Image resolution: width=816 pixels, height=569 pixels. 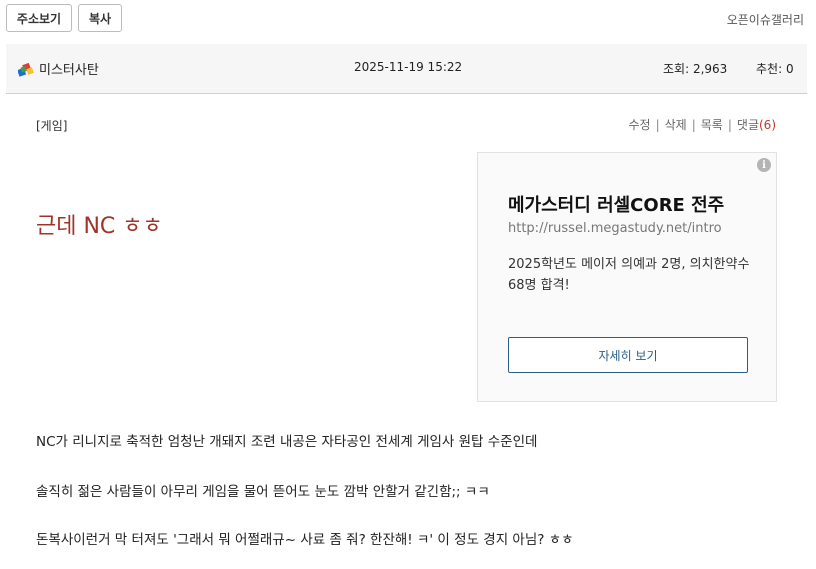 I want to click on show-address-button: 주소보기, so click(x=39, y=18).